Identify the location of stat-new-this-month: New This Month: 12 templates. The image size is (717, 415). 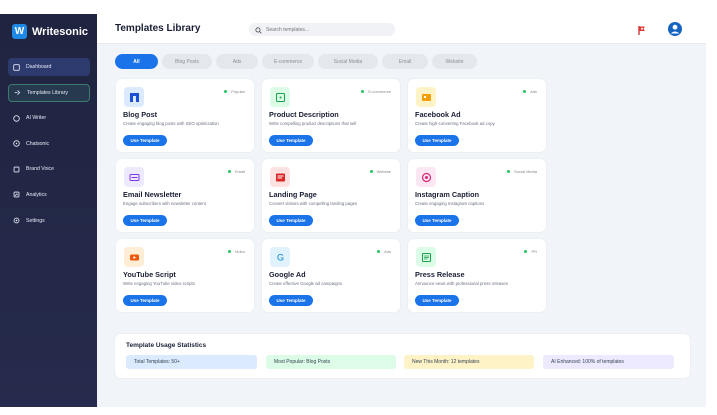
(469, 362).